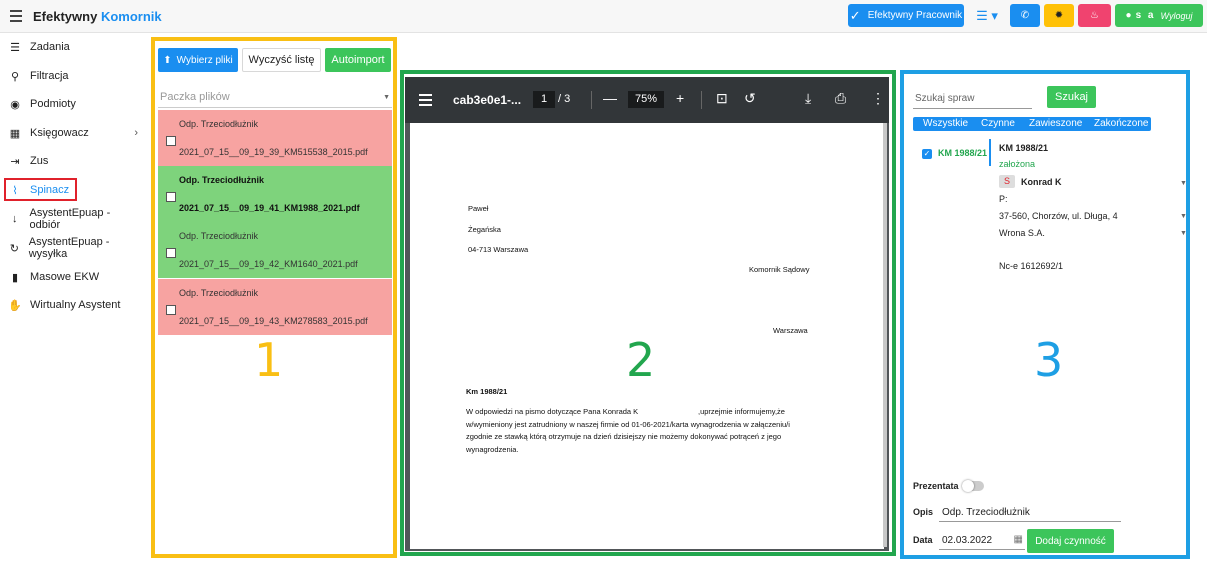 This screenshot has height=565, width=1207. I want to click on sidebar-item-epuap-wysylka: ↻ AsystentEpuap - wysyłka, so click(74, 248).